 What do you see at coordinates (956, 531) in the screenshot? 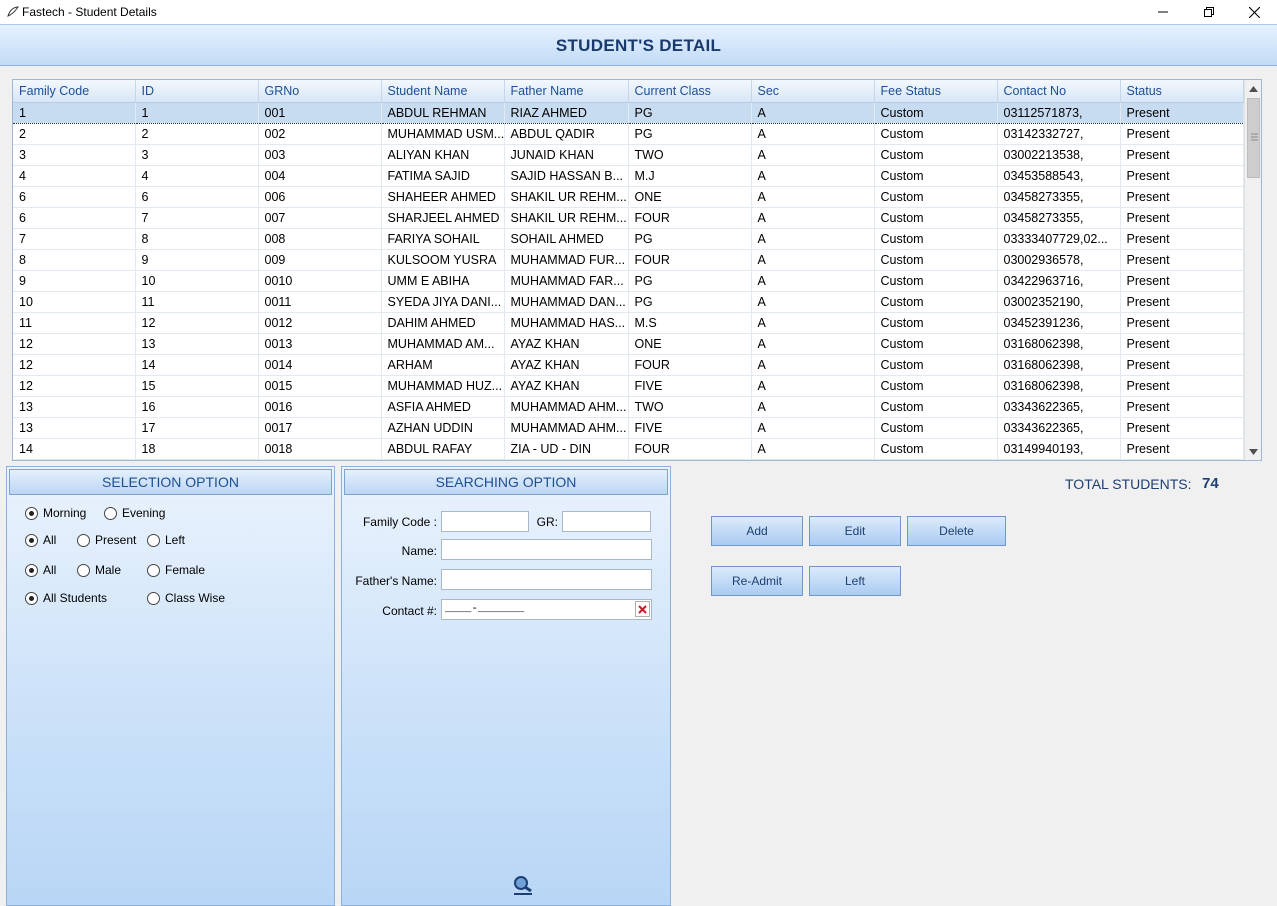
I see `delete-button: Delete` at bounding box center [956, 531].